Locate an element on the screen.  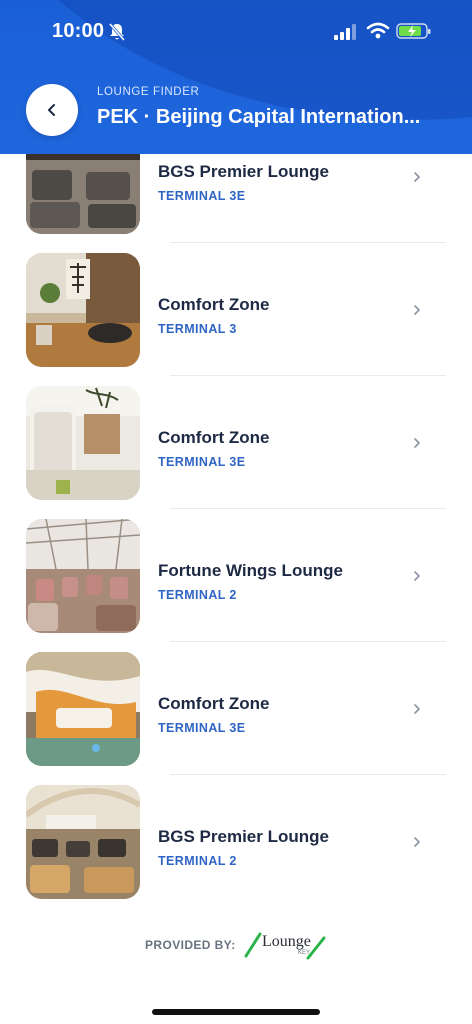
bell-slash-icon is located at coordinates (117, 32).